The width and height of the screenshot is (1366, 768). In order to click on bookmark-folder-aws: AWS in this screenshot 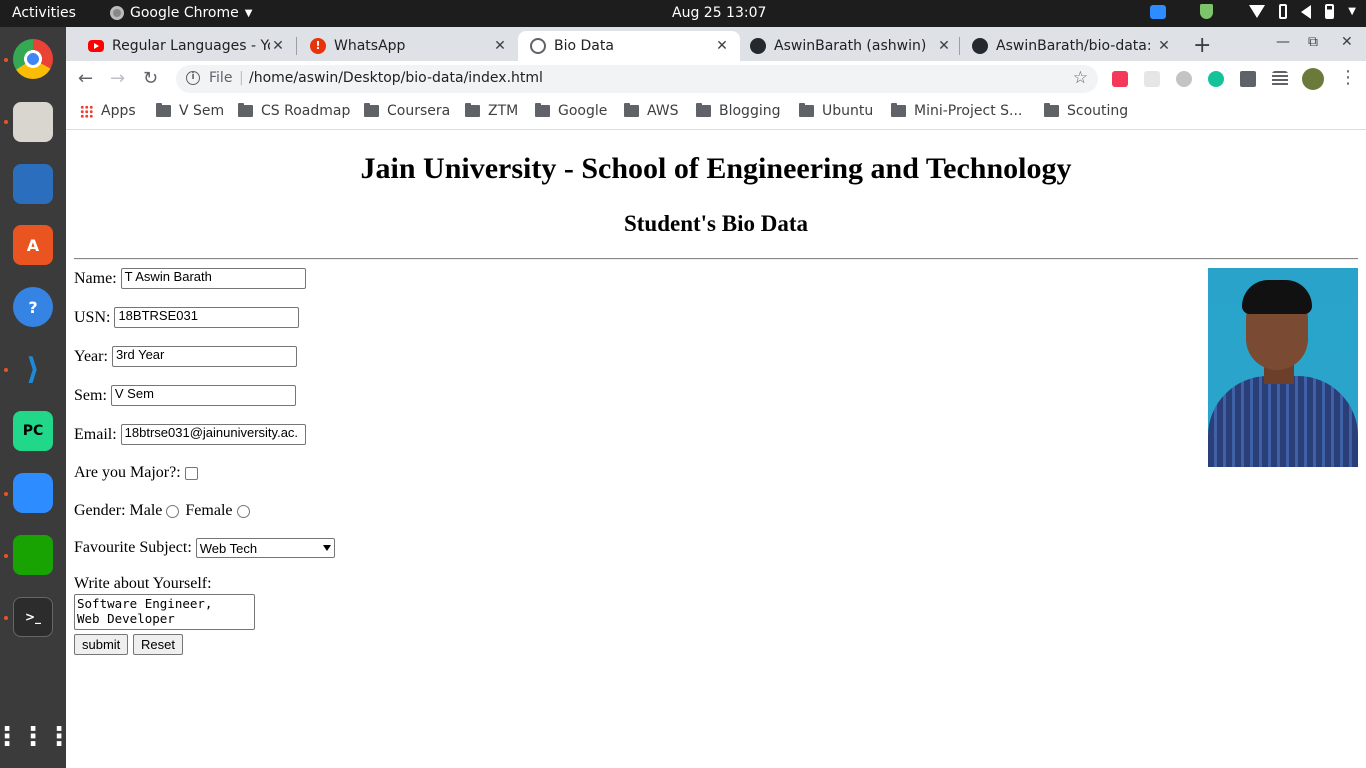, I will do `click(651, 111)`.